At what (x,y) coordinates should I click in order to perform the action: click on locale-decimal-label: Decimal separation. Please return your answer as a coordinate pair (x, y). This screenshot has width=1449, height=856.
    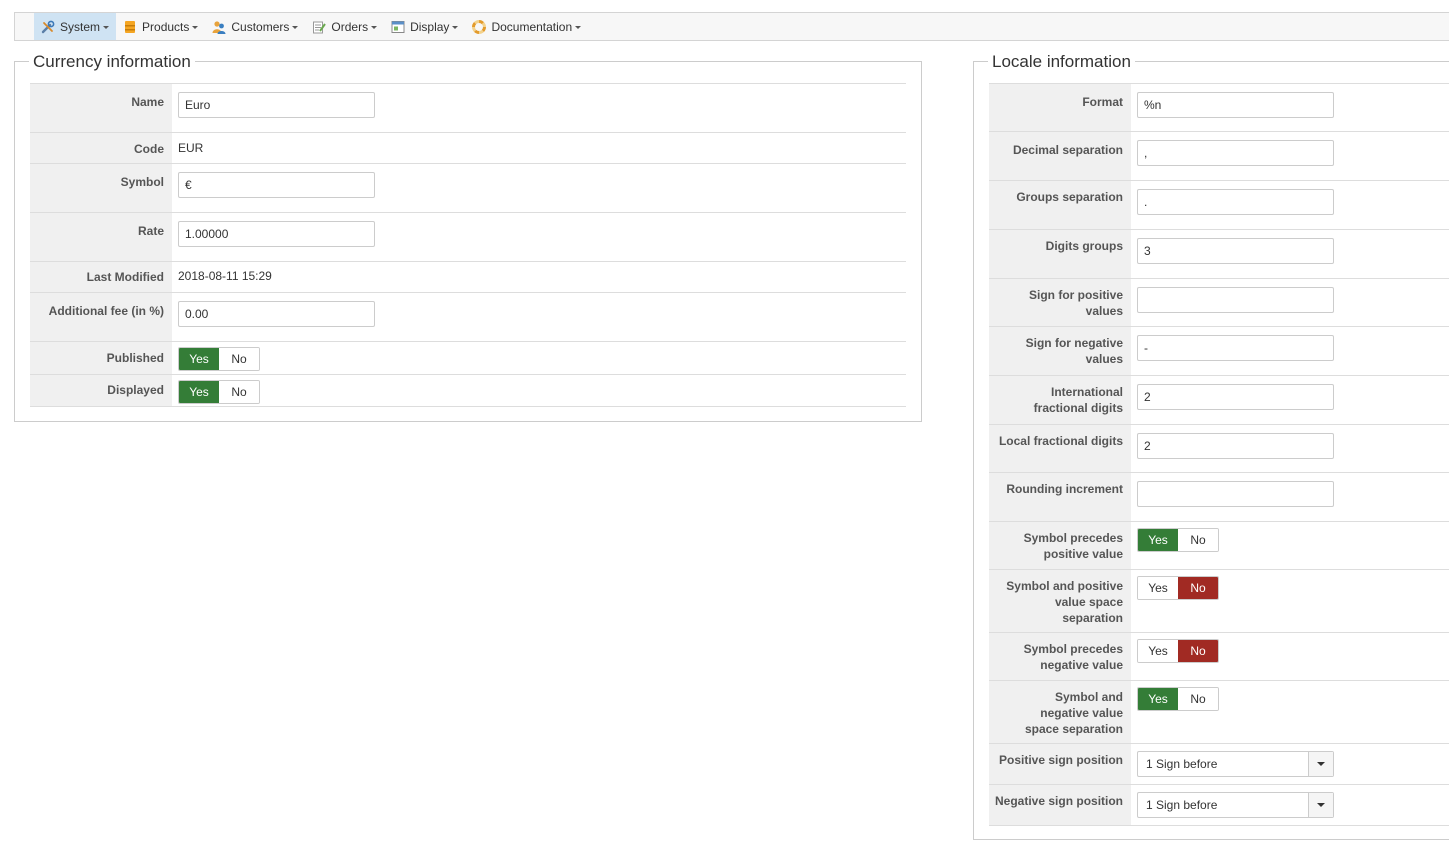
    Looking at the image, I should click on (1060, 156).